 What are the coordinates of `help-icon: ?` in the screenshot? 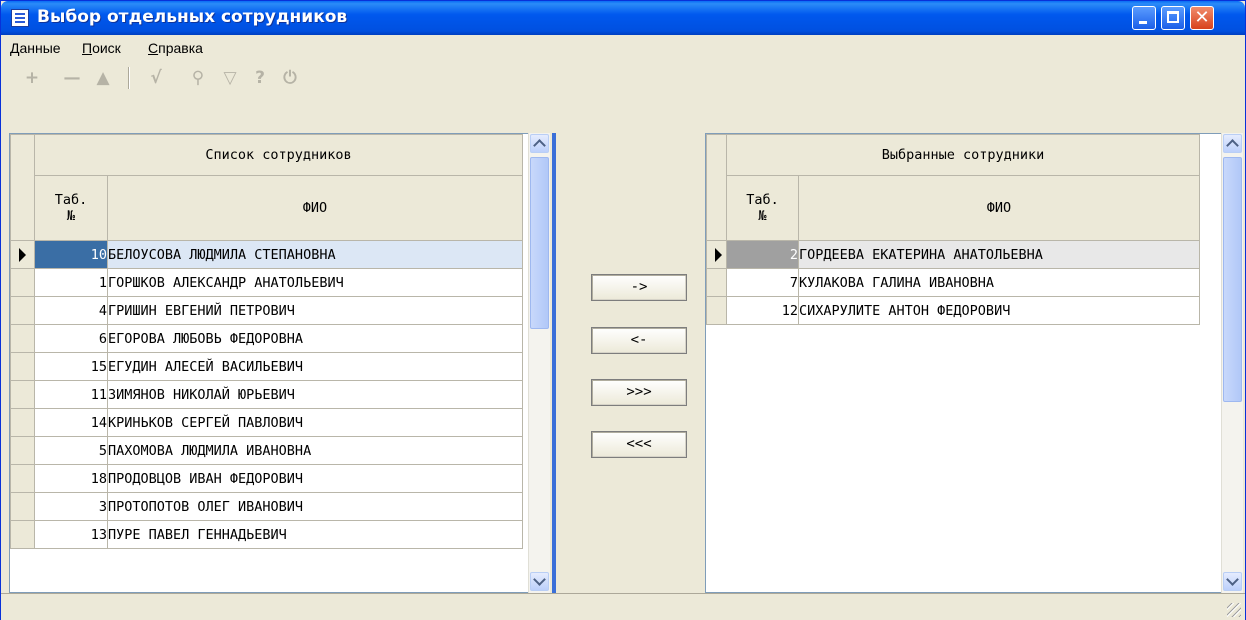 It's located at (260, 78).